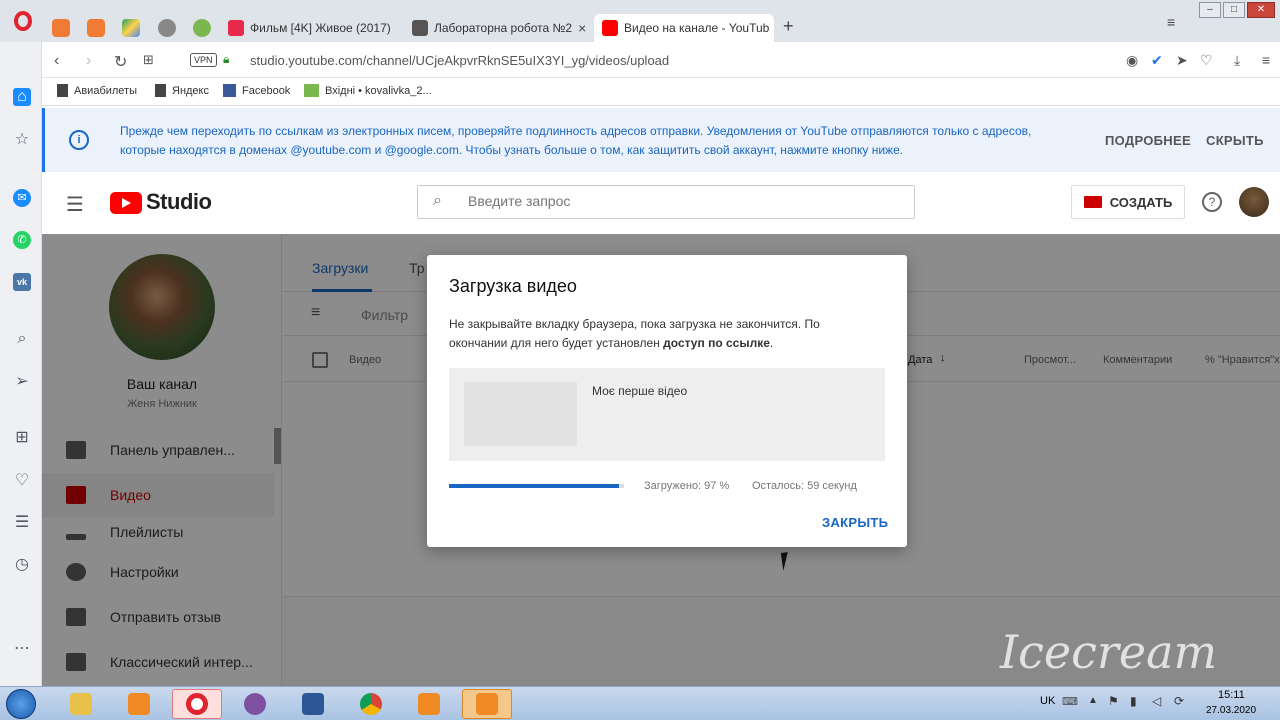 The image size is (1280, 720). What do you see at coordinates (167, 28) in the screenshot?
I see `pinned-tab-generic` at bounding box center [167, 28].